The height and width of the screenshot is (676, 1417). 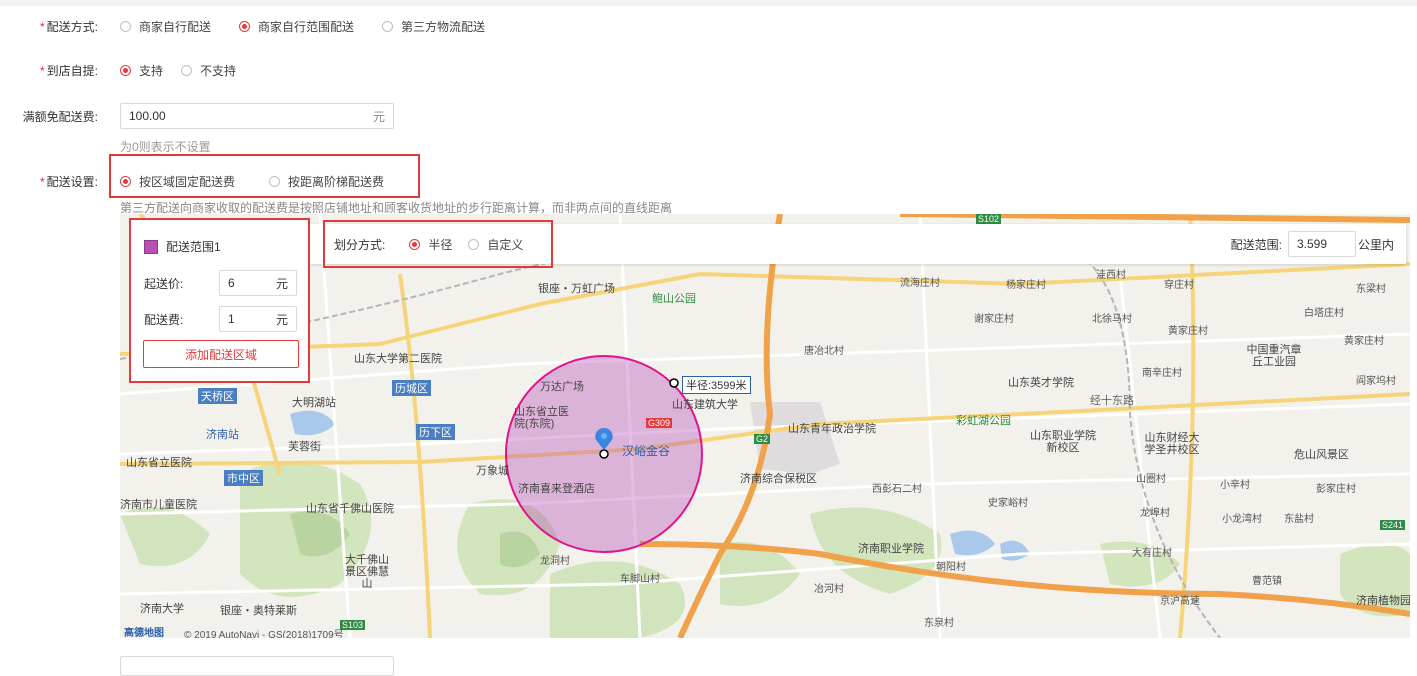 What do you see at coordinates (762, 439) in the screenshot?
I see `road-badge: G2` at bounding box center [762, 439].